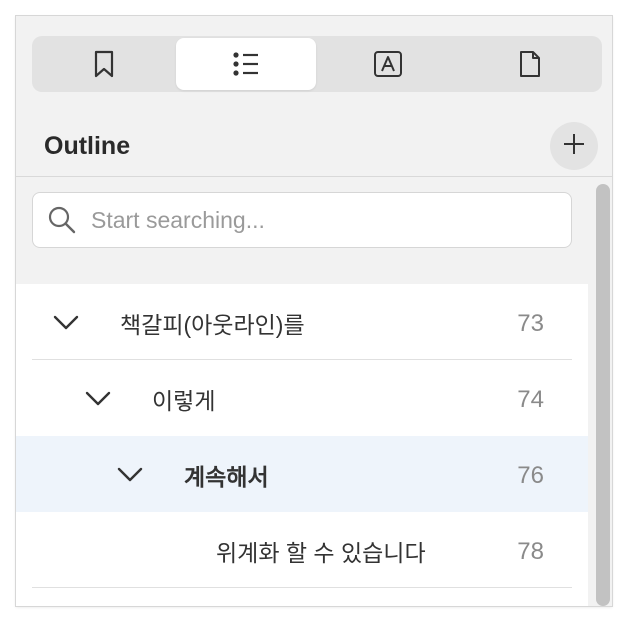 This screenshot has height=620, width=628. I want to click on plus-icon, so click(574, 146).